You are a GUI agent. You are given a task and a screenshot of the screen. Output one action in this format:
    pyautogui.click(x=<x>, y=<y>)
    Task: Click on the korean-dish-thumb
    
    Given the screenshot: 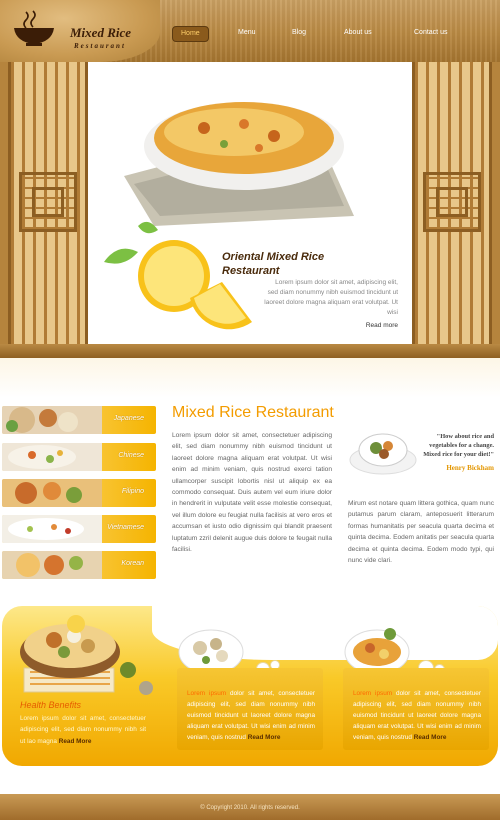 What is the action you would take?
    pyautogui.click(x=52, y=565)
    